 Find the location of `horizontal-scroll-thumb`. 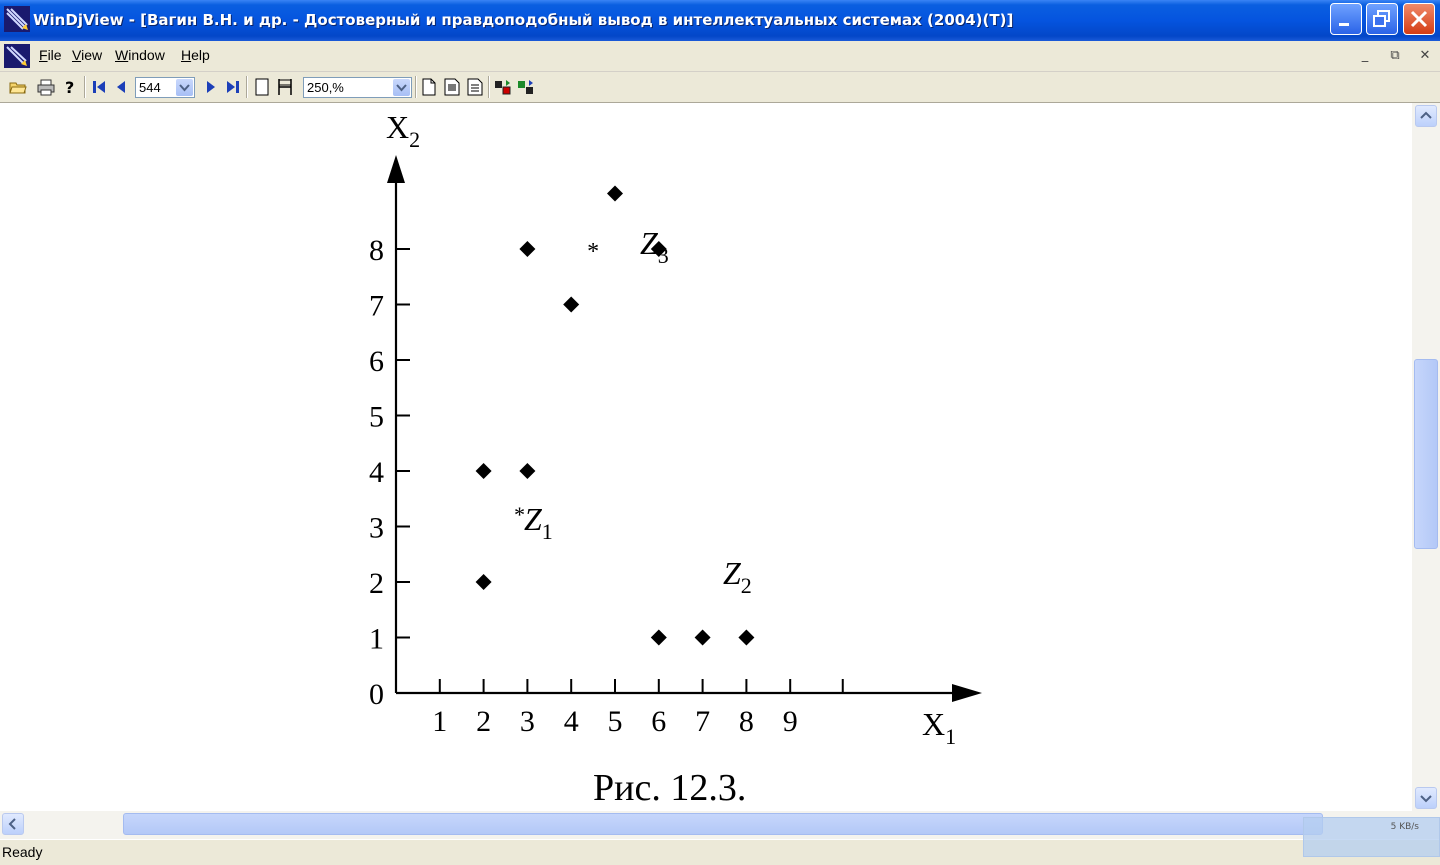

horizontal-scroll-thumb is located at coordinates (723, 824).